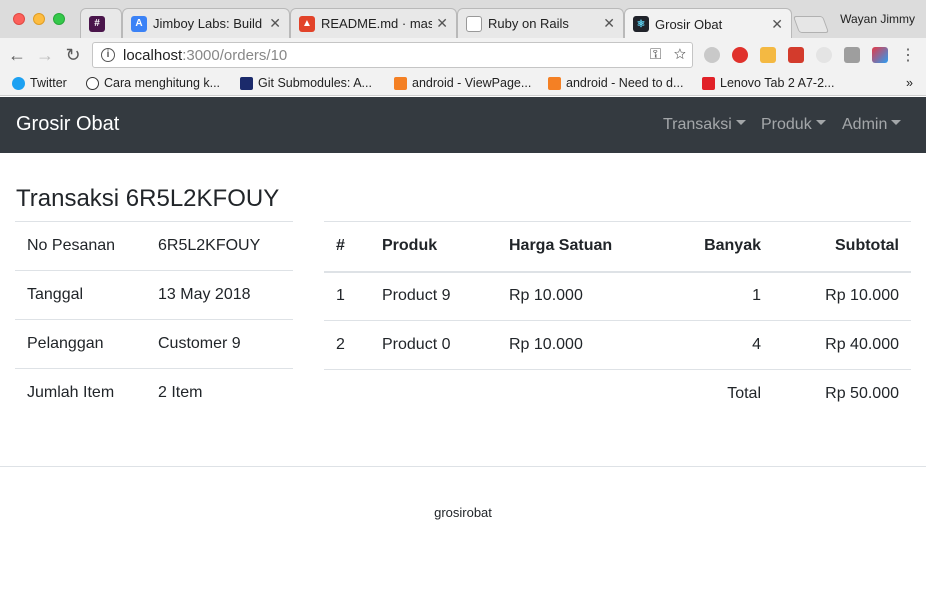 This screenshot has height=610, width=926. Describe the element at coordinates (908, 55) in the screenshot. I see `menu-icon: ⋮` at that location.